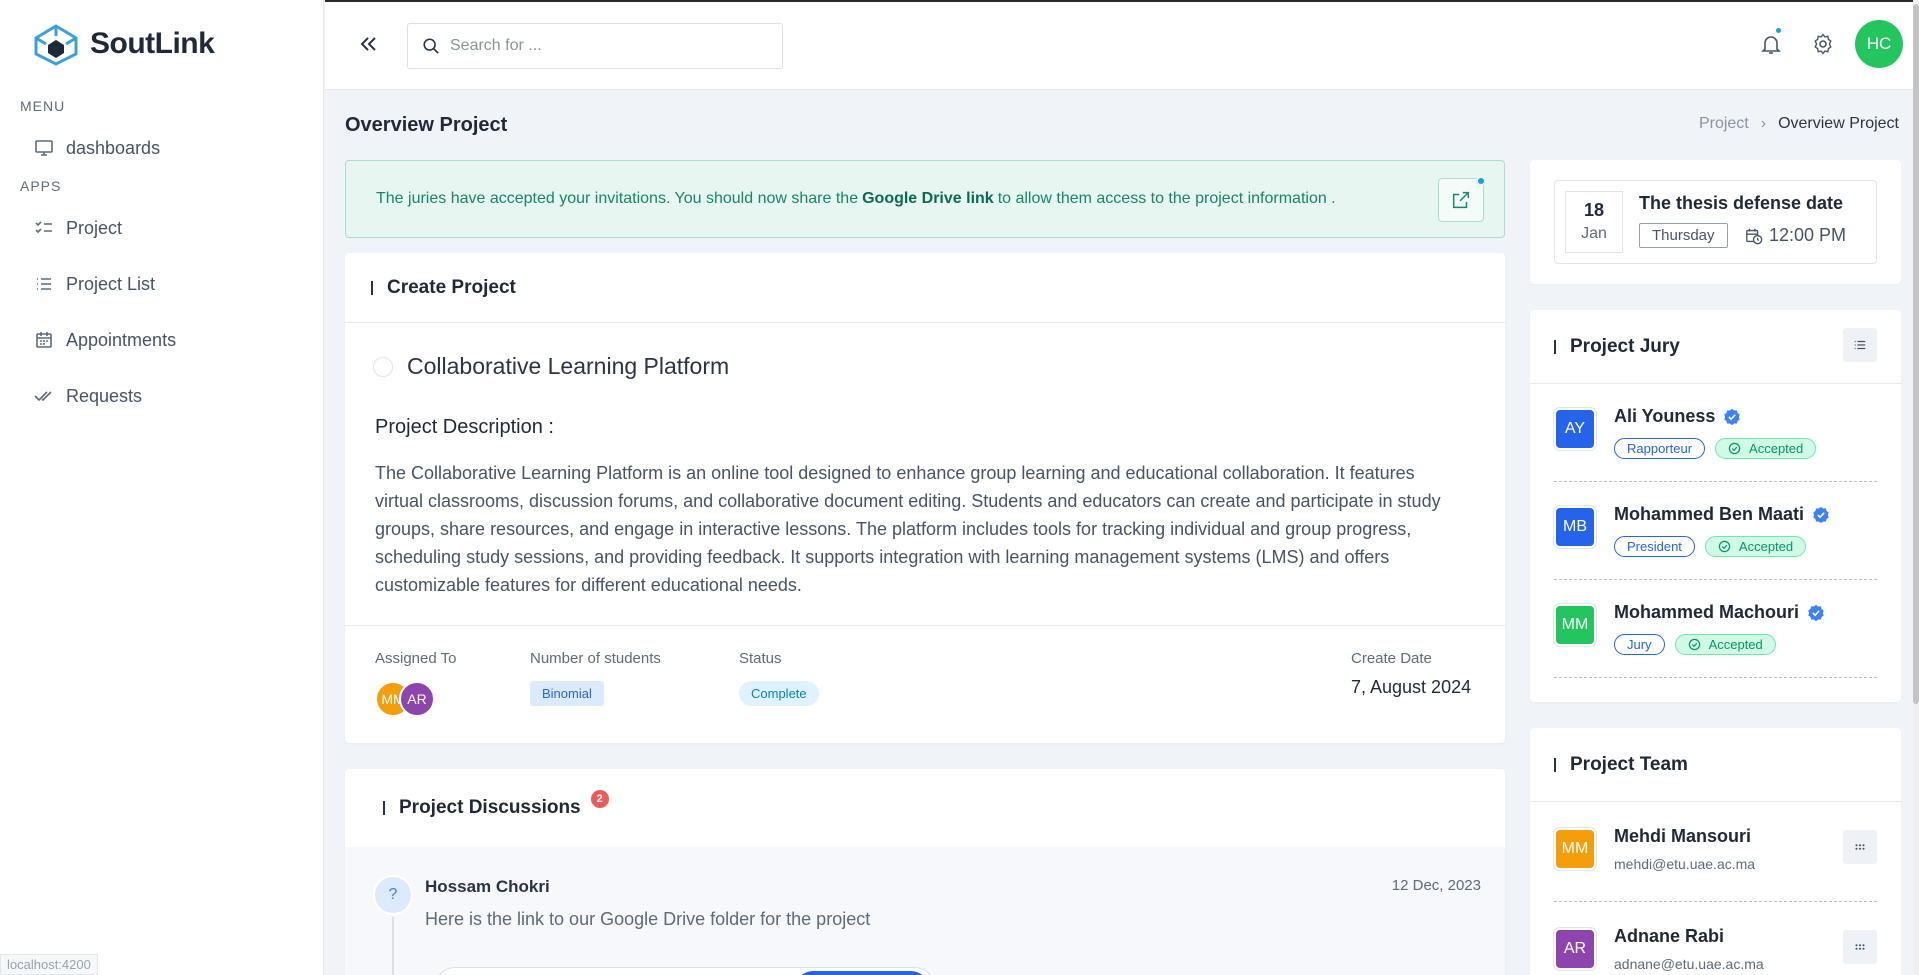  Describe the element at coordinates (416, 658) in the screenshot. I see `assigned-label: Assigned To` at that location.